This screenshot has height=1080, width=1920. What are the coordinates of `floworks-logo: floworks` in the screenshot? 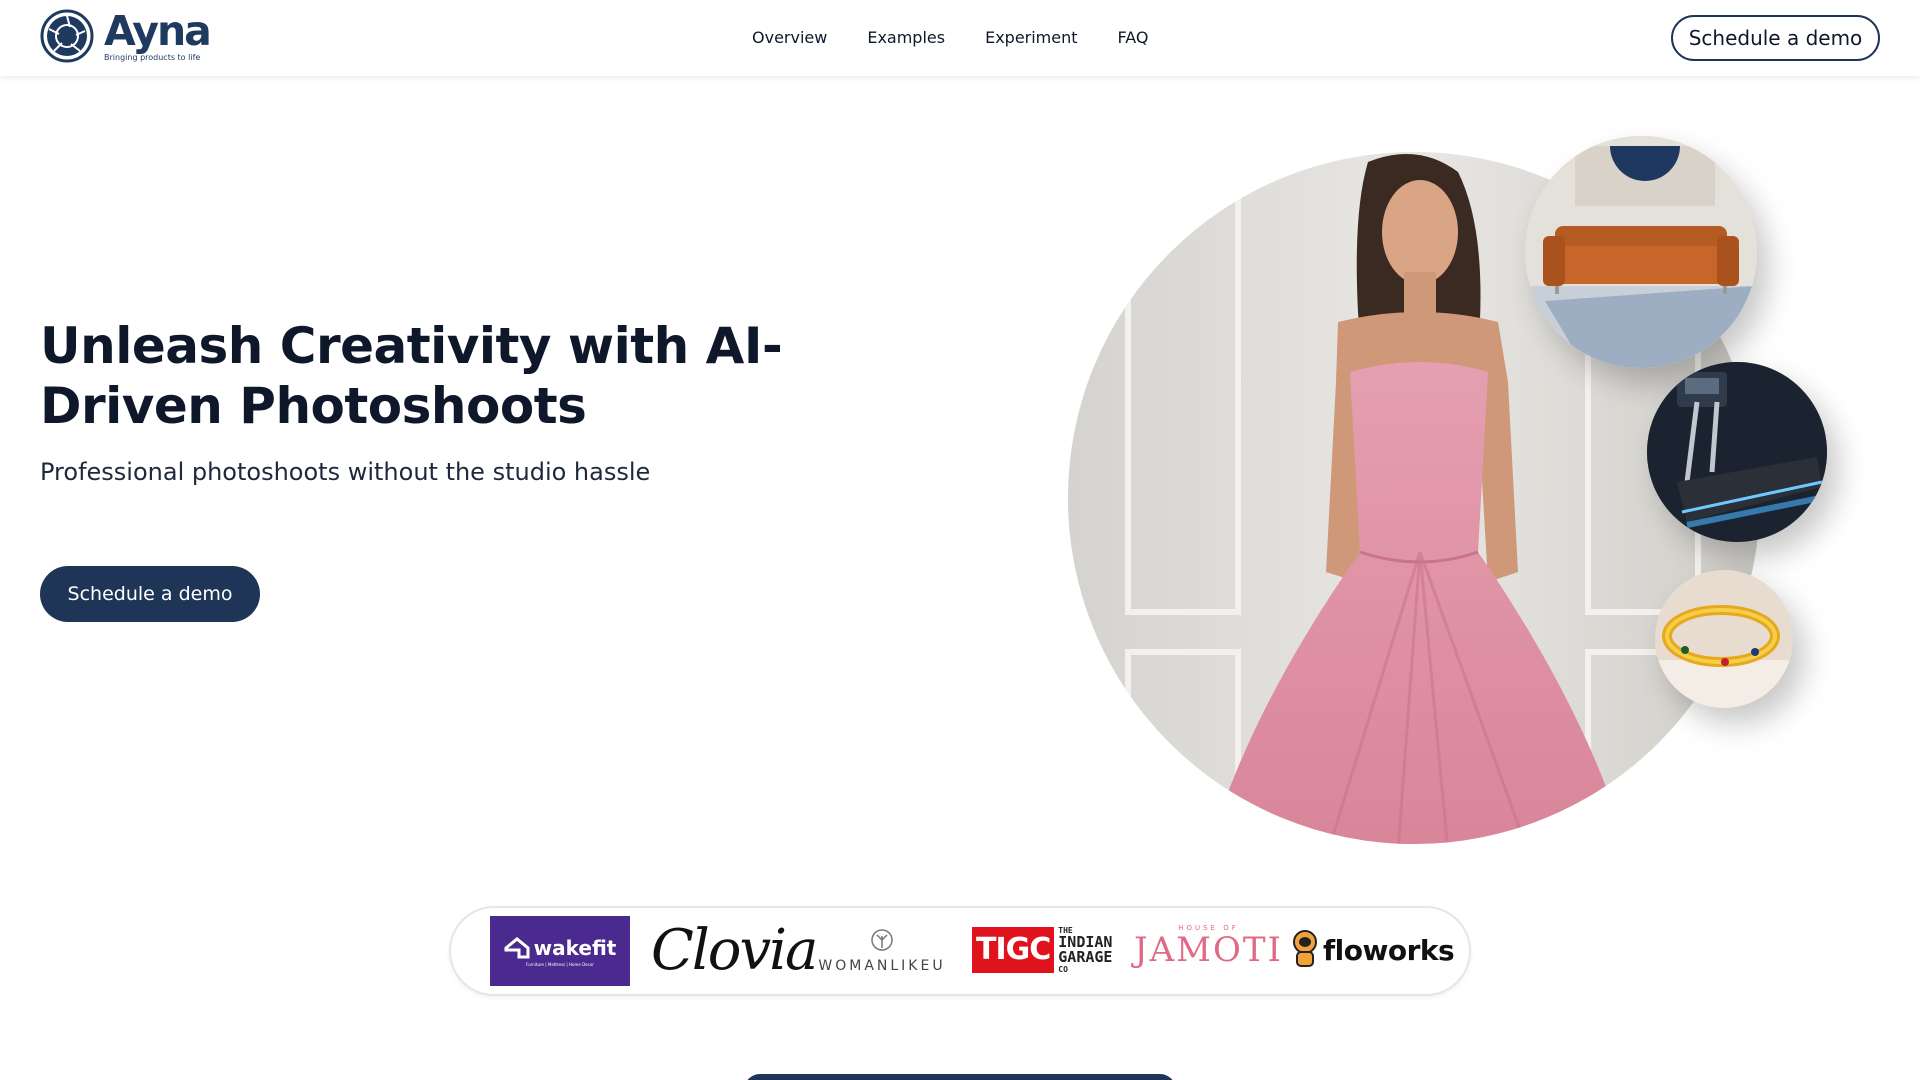 It's located at (1373, 950).